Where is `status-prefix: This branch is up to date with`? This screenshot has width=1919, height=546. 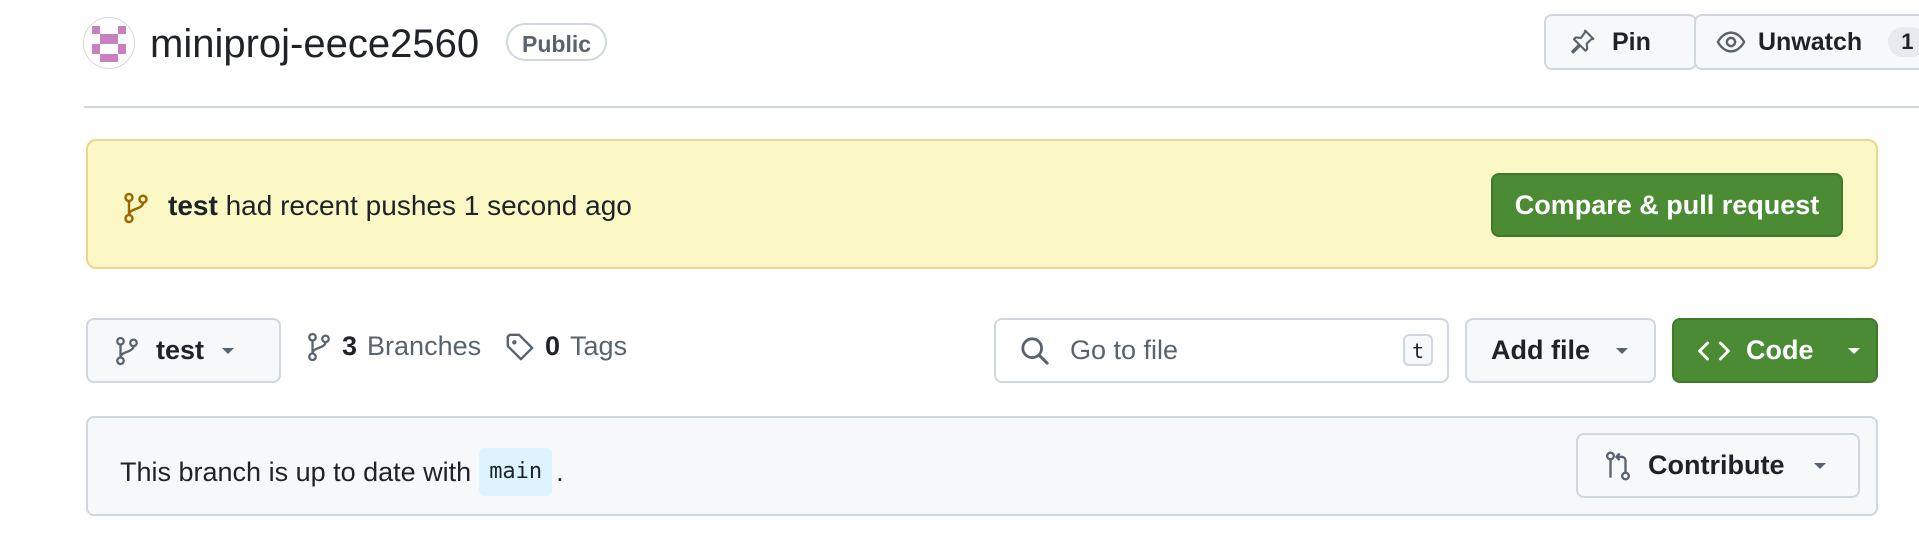
status-prefix: This branch is up to date with is located at coordinates (296, 472).